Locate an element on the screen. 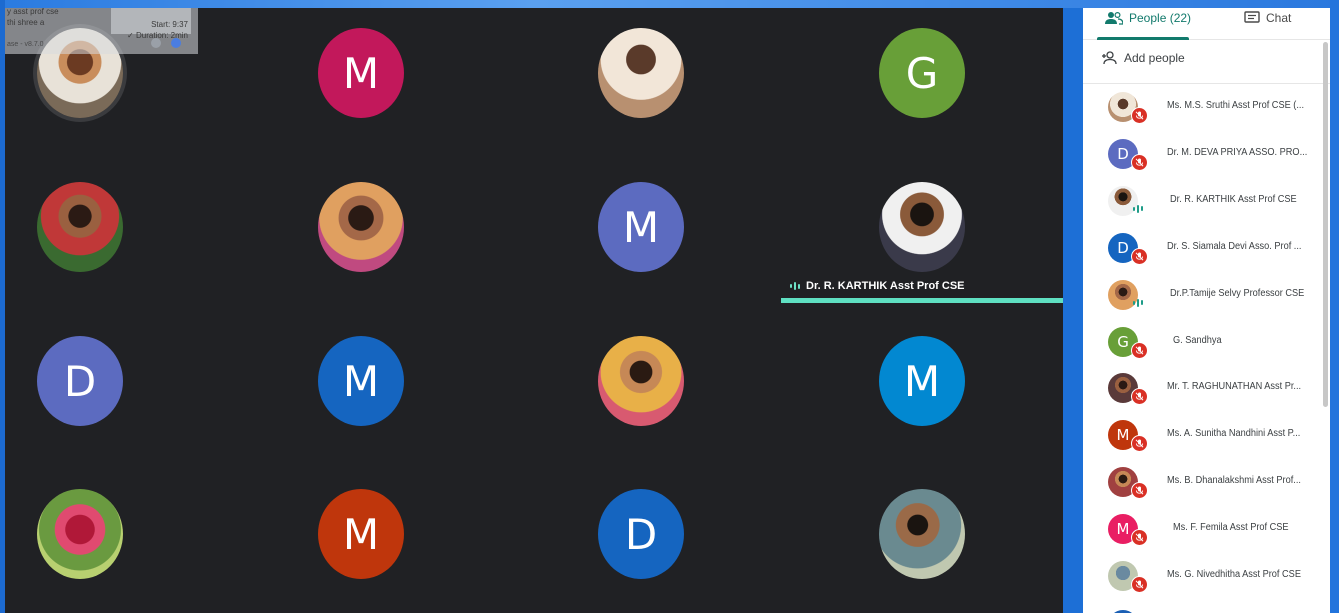 Image resolution: width=1339 pixels, height=613 pixels. participant-row: Ms. G. Nivedhitha Asst Prof CSE is located at coordinates (1203, 577).